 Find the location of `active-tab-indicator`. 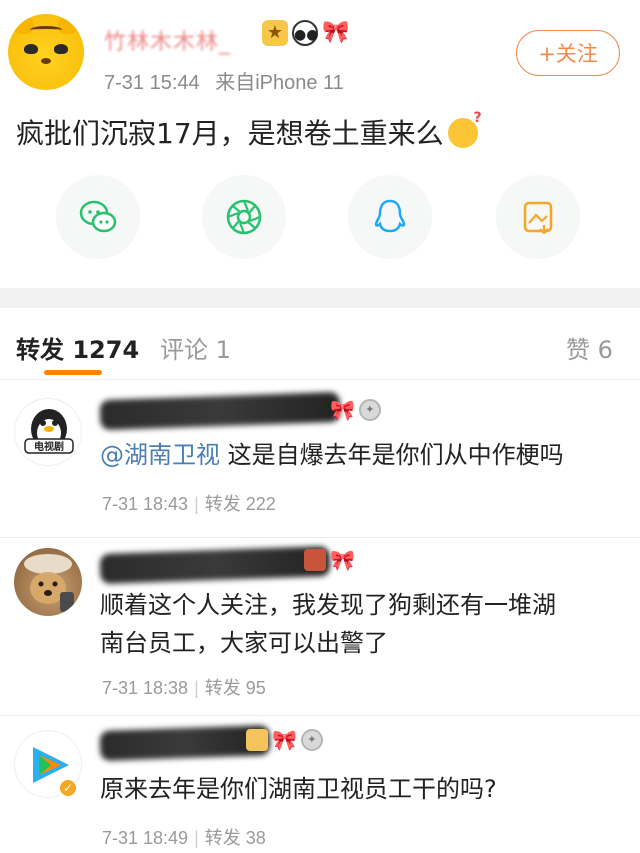

active-tab-indicator is located at coordinates (73, 372).